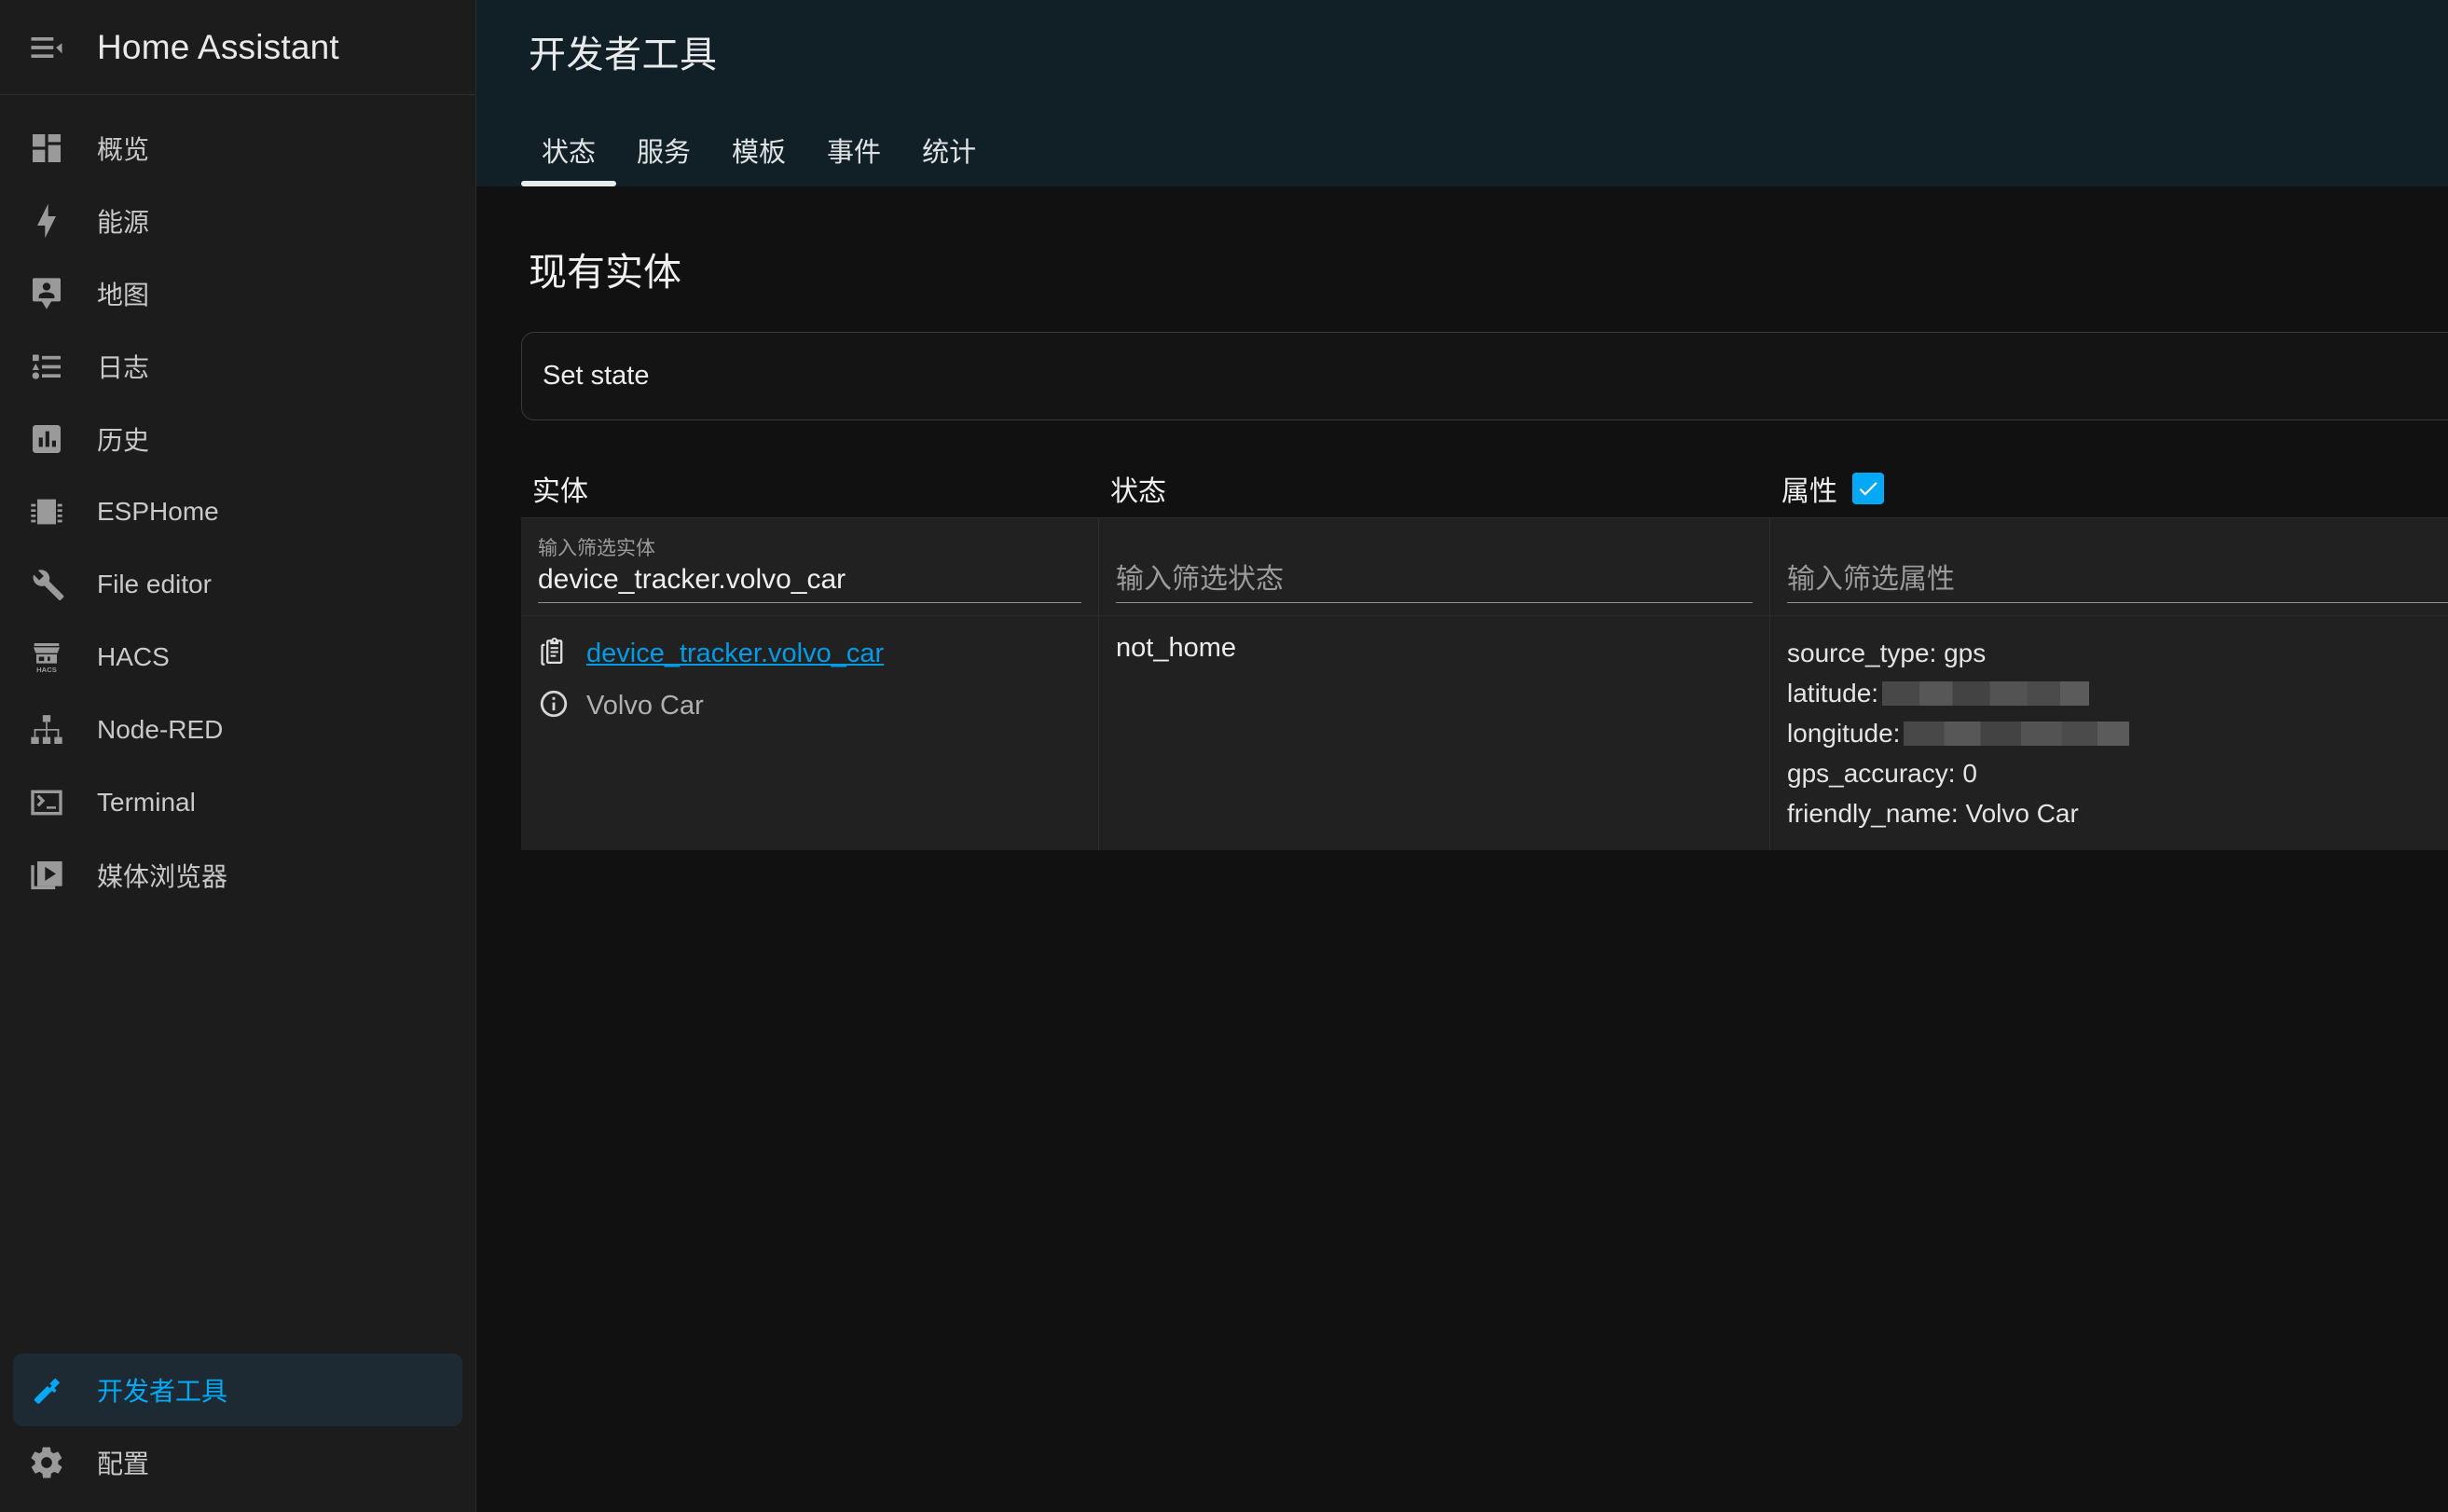 The width and height of the screenshot is (2448, 1512). What do you see at coordinates (554, 654) in the screenshot?
I see `clipboard-text-icon` at bounding box center [554, 654].